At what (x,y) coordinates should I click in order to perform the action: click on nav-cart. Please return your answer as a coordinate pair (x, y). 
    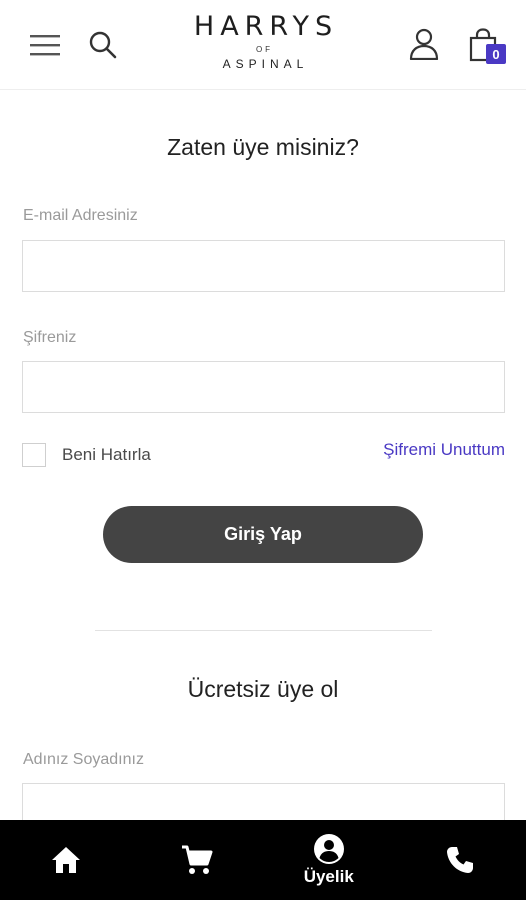
    Looking at the image, I should click on (198, 860).